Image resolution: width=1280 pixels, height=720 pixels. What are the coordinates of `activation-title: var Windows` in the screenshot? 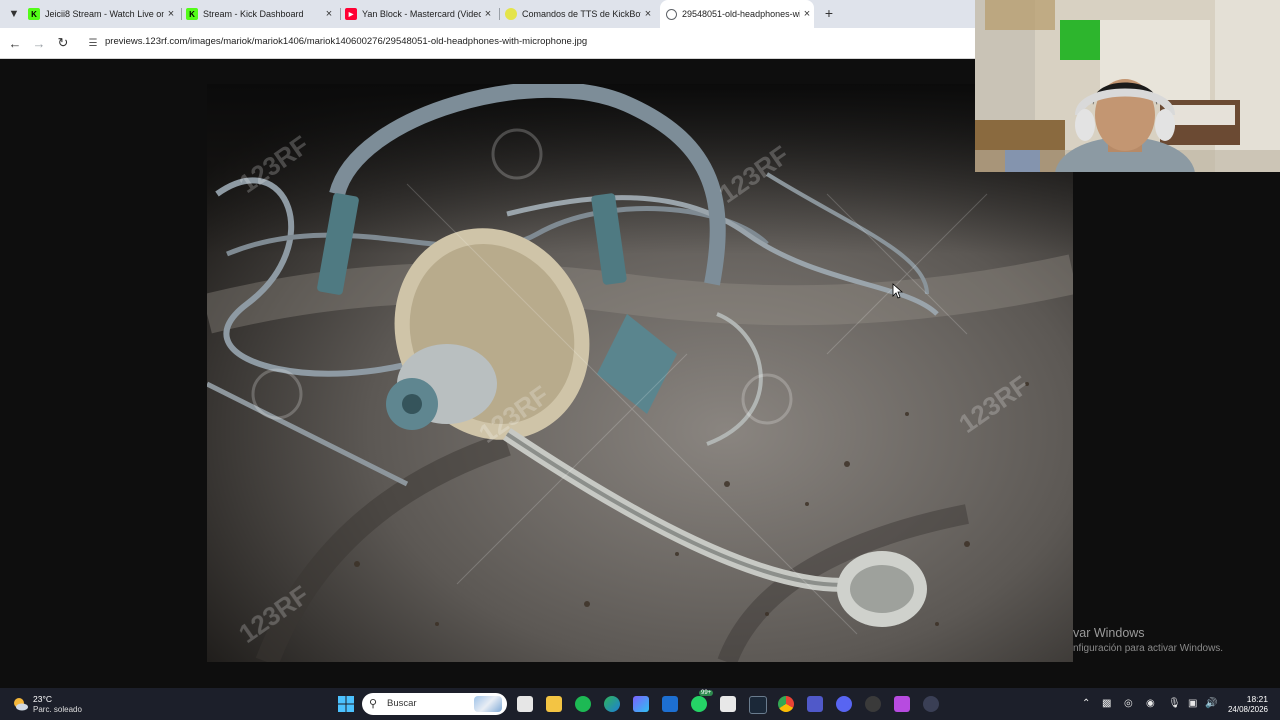 It's located at (1109, 633).